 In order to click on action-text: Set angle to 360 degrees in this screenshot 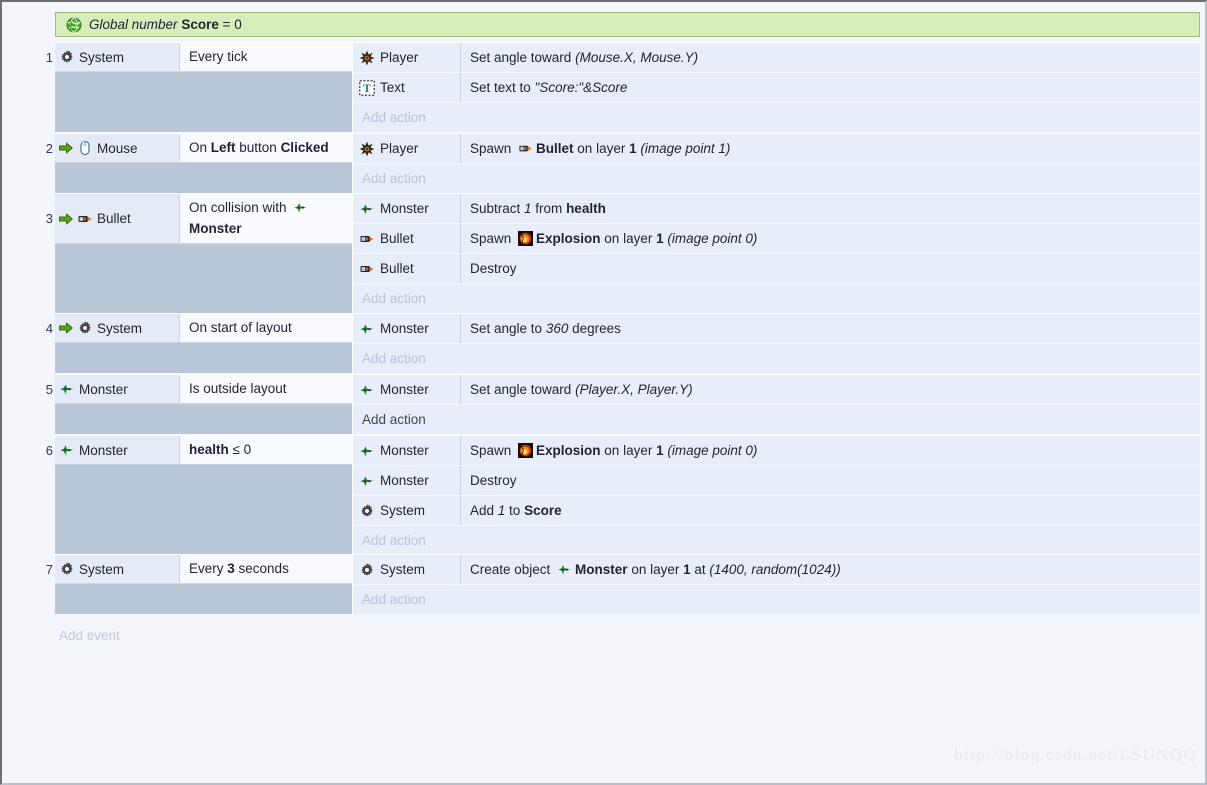, I will do `click(830, 328)`.